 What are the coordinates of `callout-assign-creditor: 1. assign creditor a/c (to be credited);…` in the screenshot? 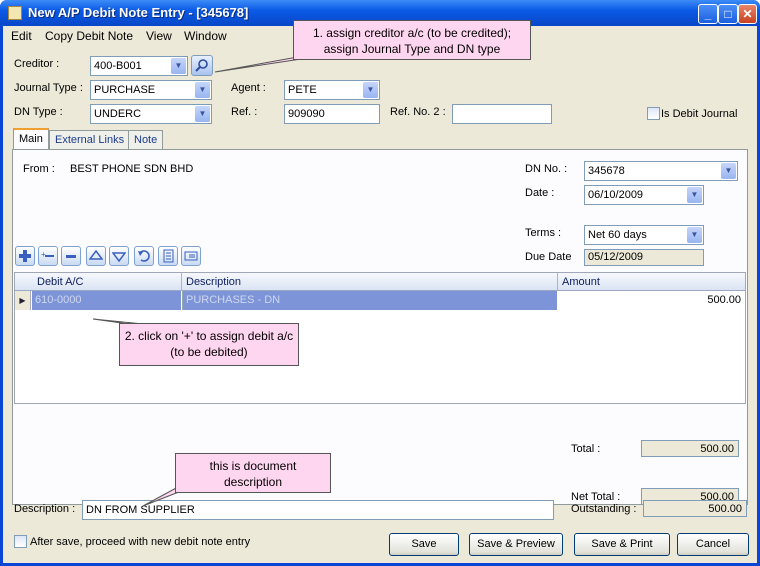 It's located at (412, 40).